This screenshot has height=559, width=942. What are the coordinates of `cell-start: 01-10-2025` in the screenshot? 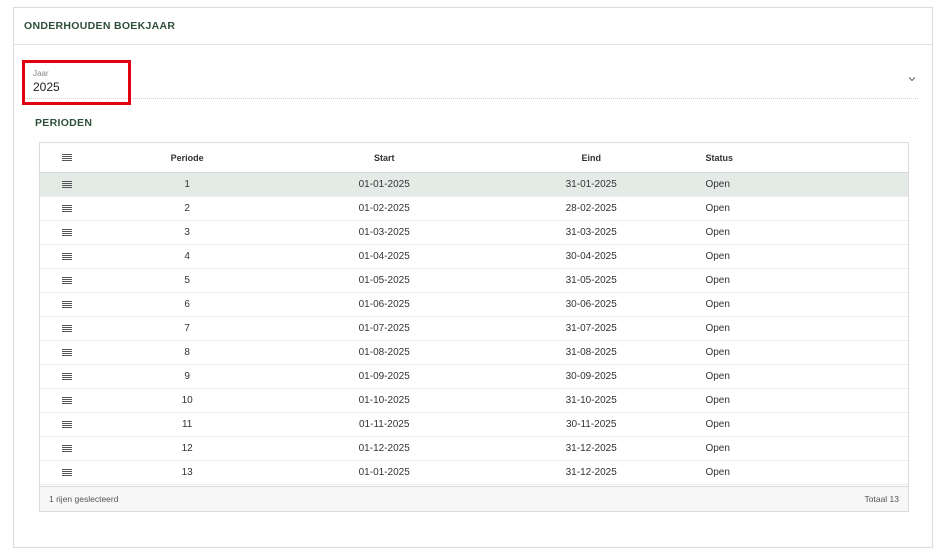 It's located at (384, 400).